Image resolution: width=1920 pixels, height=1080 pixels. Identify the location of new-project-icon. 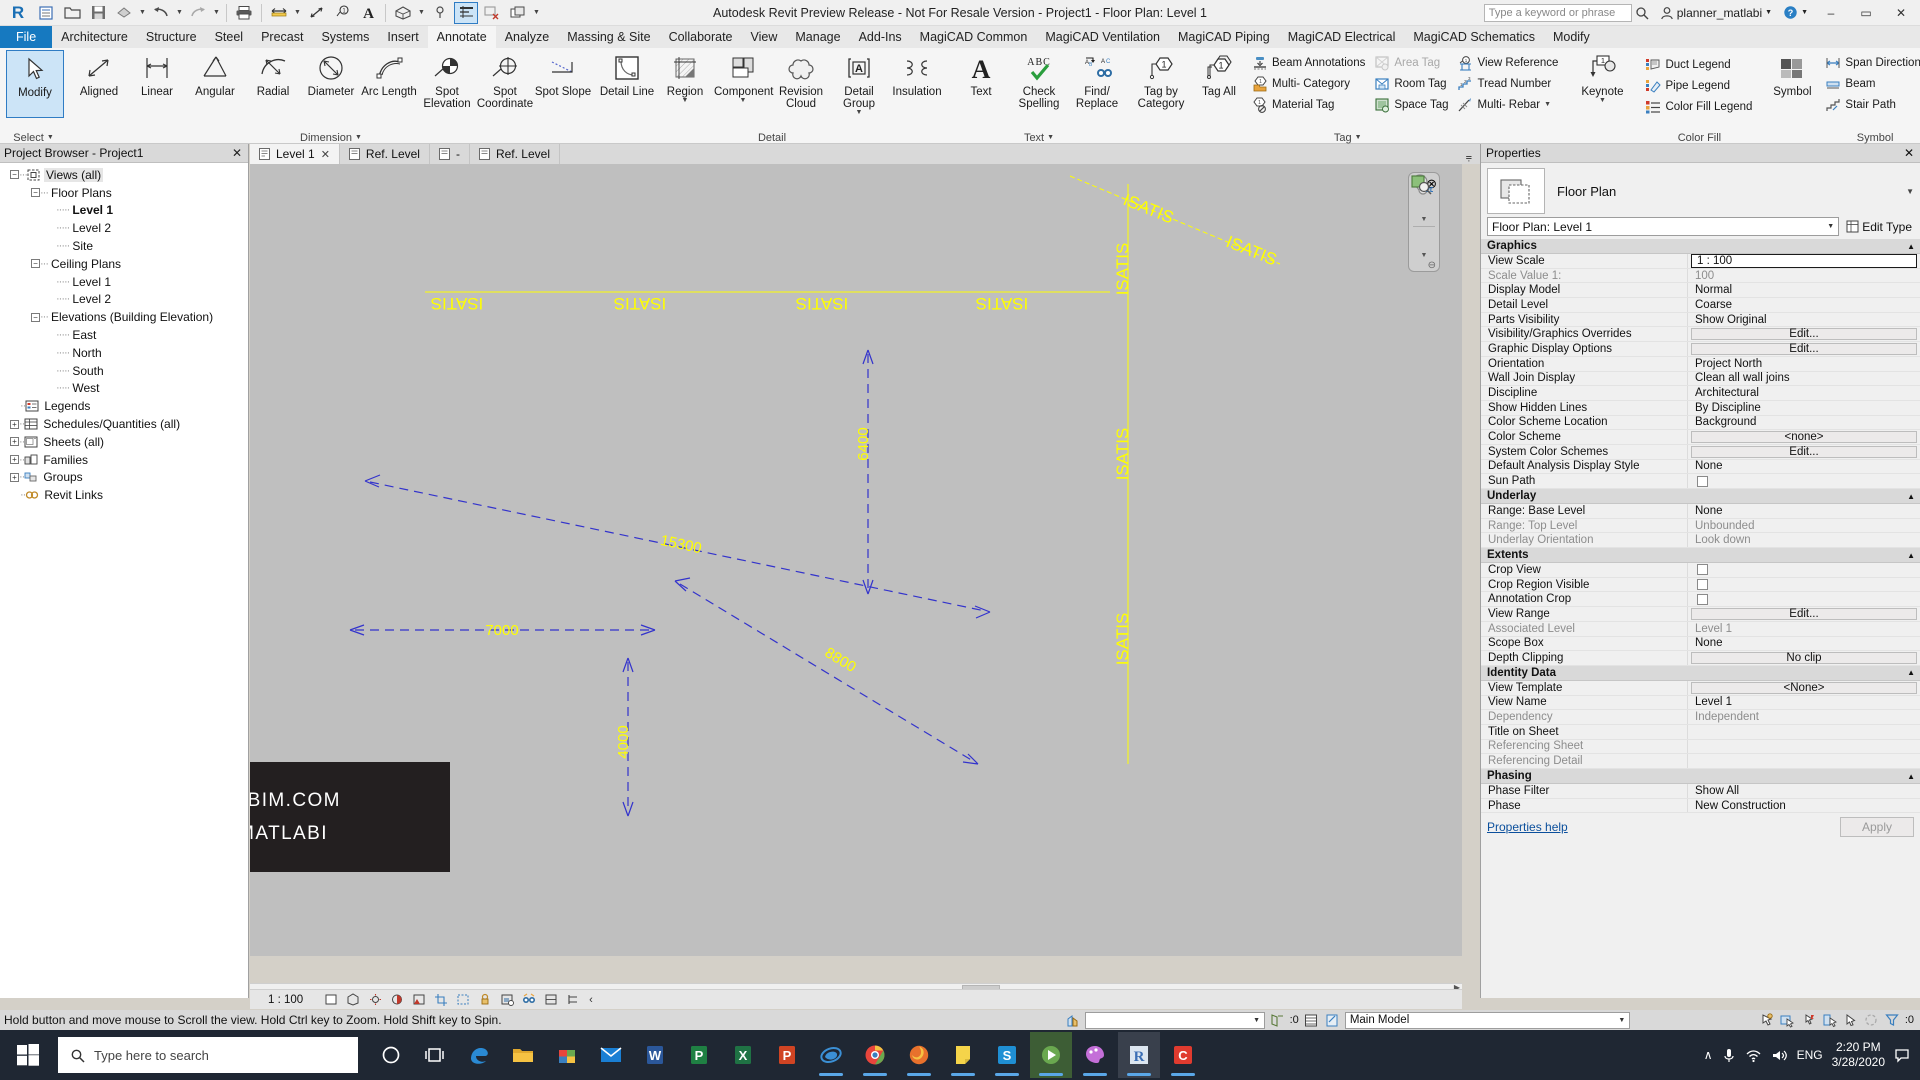
(46, 13).